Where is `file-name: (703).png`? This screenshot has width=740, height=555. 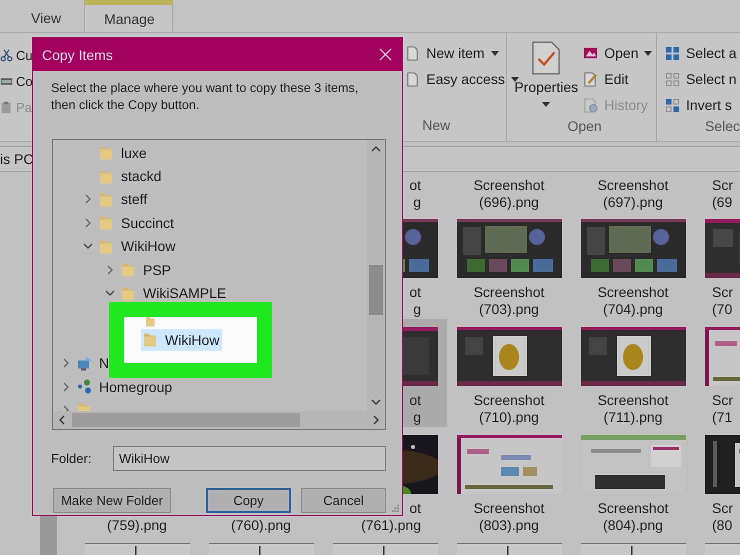 file-name: (703).png is located at coordinates (509, 309).